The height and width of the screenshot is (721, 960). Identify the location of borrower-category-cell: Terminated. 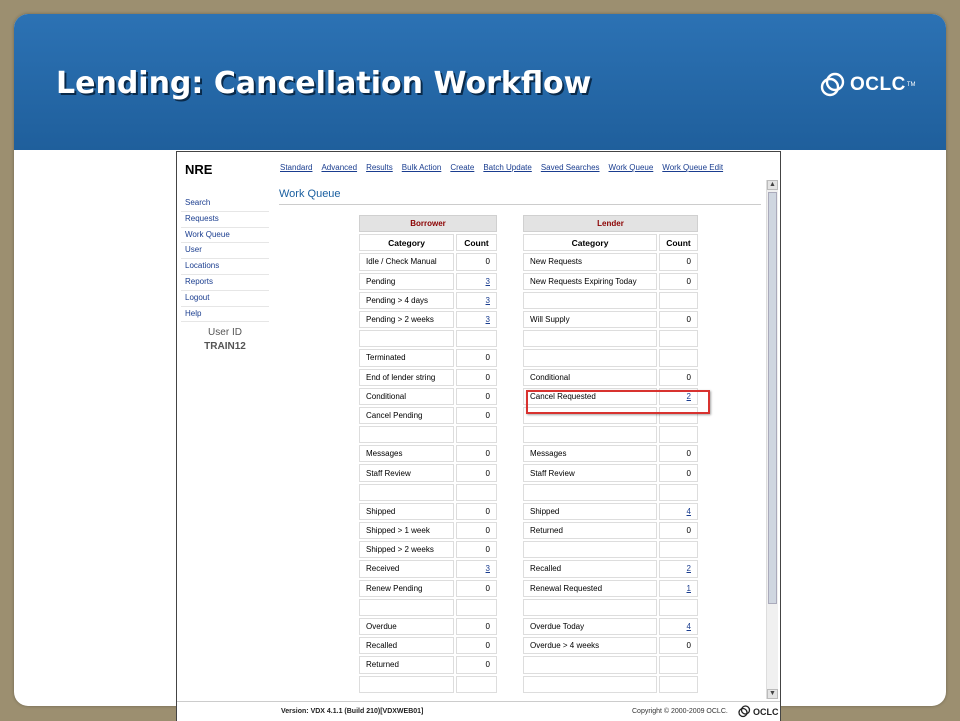
(406, 358).